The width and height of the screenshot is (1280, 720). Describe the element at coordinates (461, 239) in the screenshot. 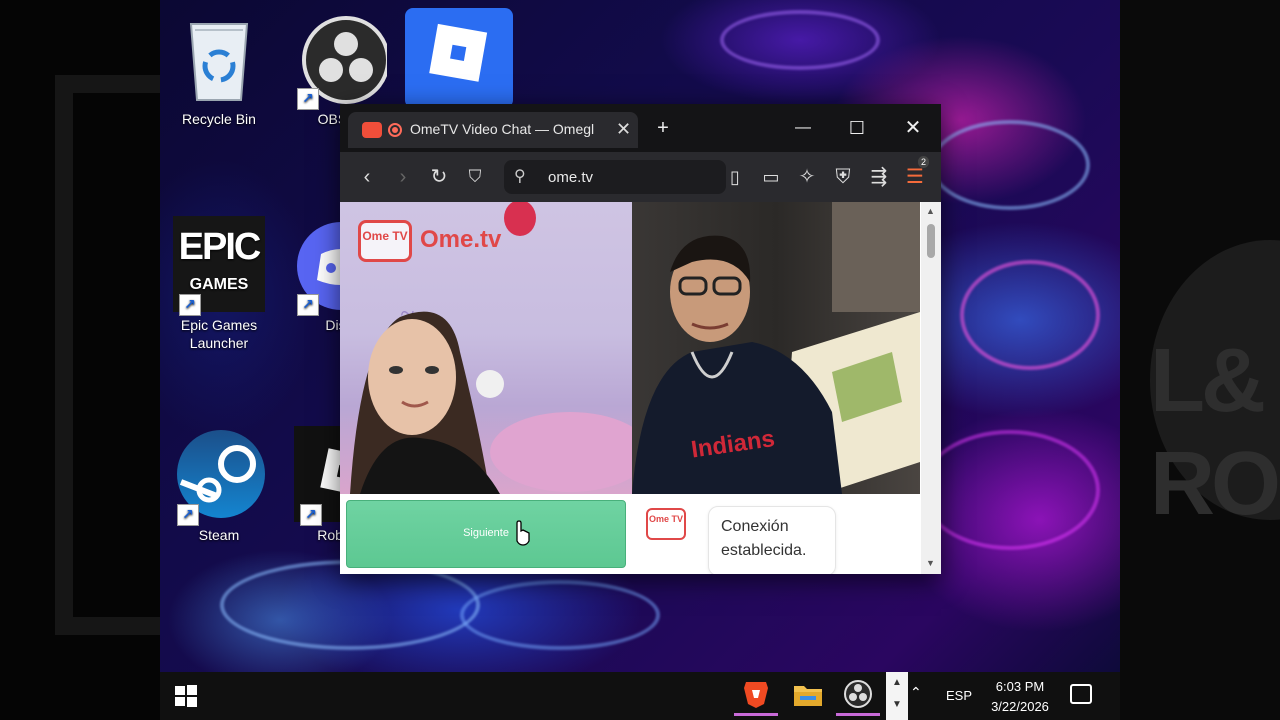

I see `ometv-logo-text: Ome.tv` at that location.